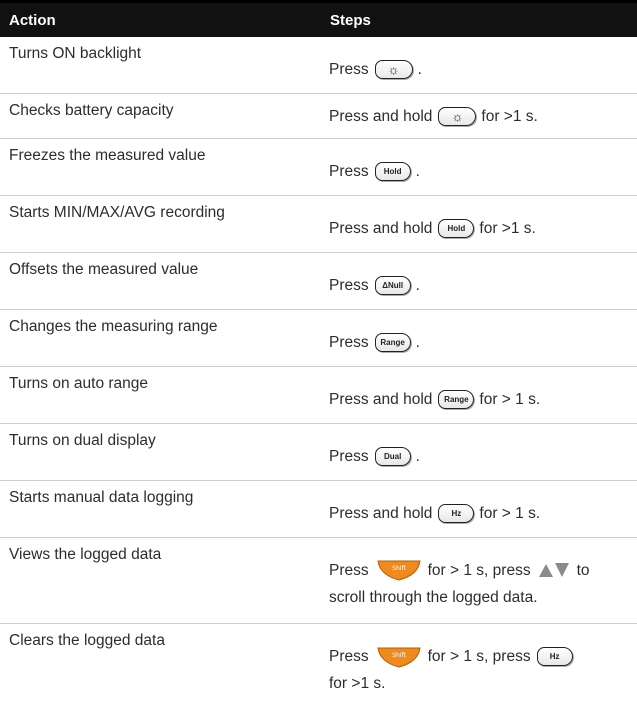 The height and width of the screenshot is (719, 637). What do you see at coordinates (318, 18) in the screenshot?
I see `table-header: Action Steps` at bounding box center [318, 18].